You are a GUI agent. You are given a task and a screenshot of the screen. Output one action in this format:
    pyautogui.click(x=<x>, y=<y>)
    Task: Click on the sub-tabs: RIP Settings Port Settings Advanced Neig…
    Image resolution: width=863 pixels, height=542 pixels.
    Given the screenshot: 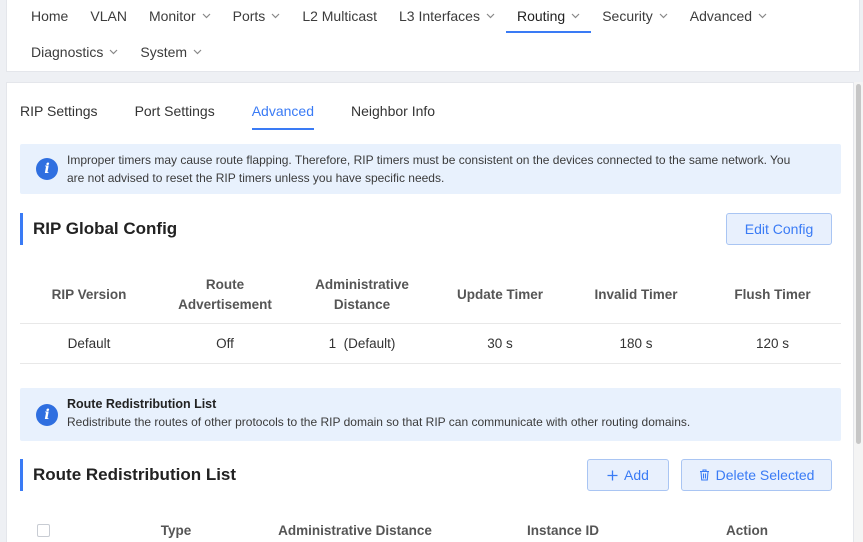 What is the action you would take?
    pyautogui.click(x=246, y=116)
    